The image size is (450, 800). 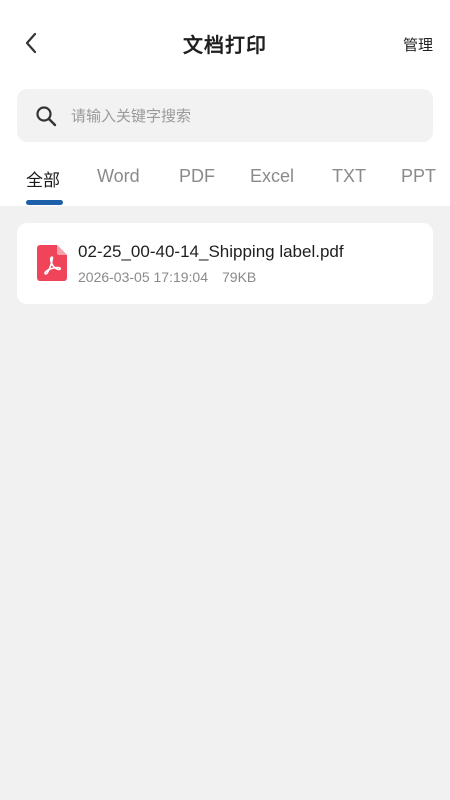 What do you see at coordinates (44, 202) in the screenshot?
I see `active-tab-indicator` at bounding box center [44, 202].